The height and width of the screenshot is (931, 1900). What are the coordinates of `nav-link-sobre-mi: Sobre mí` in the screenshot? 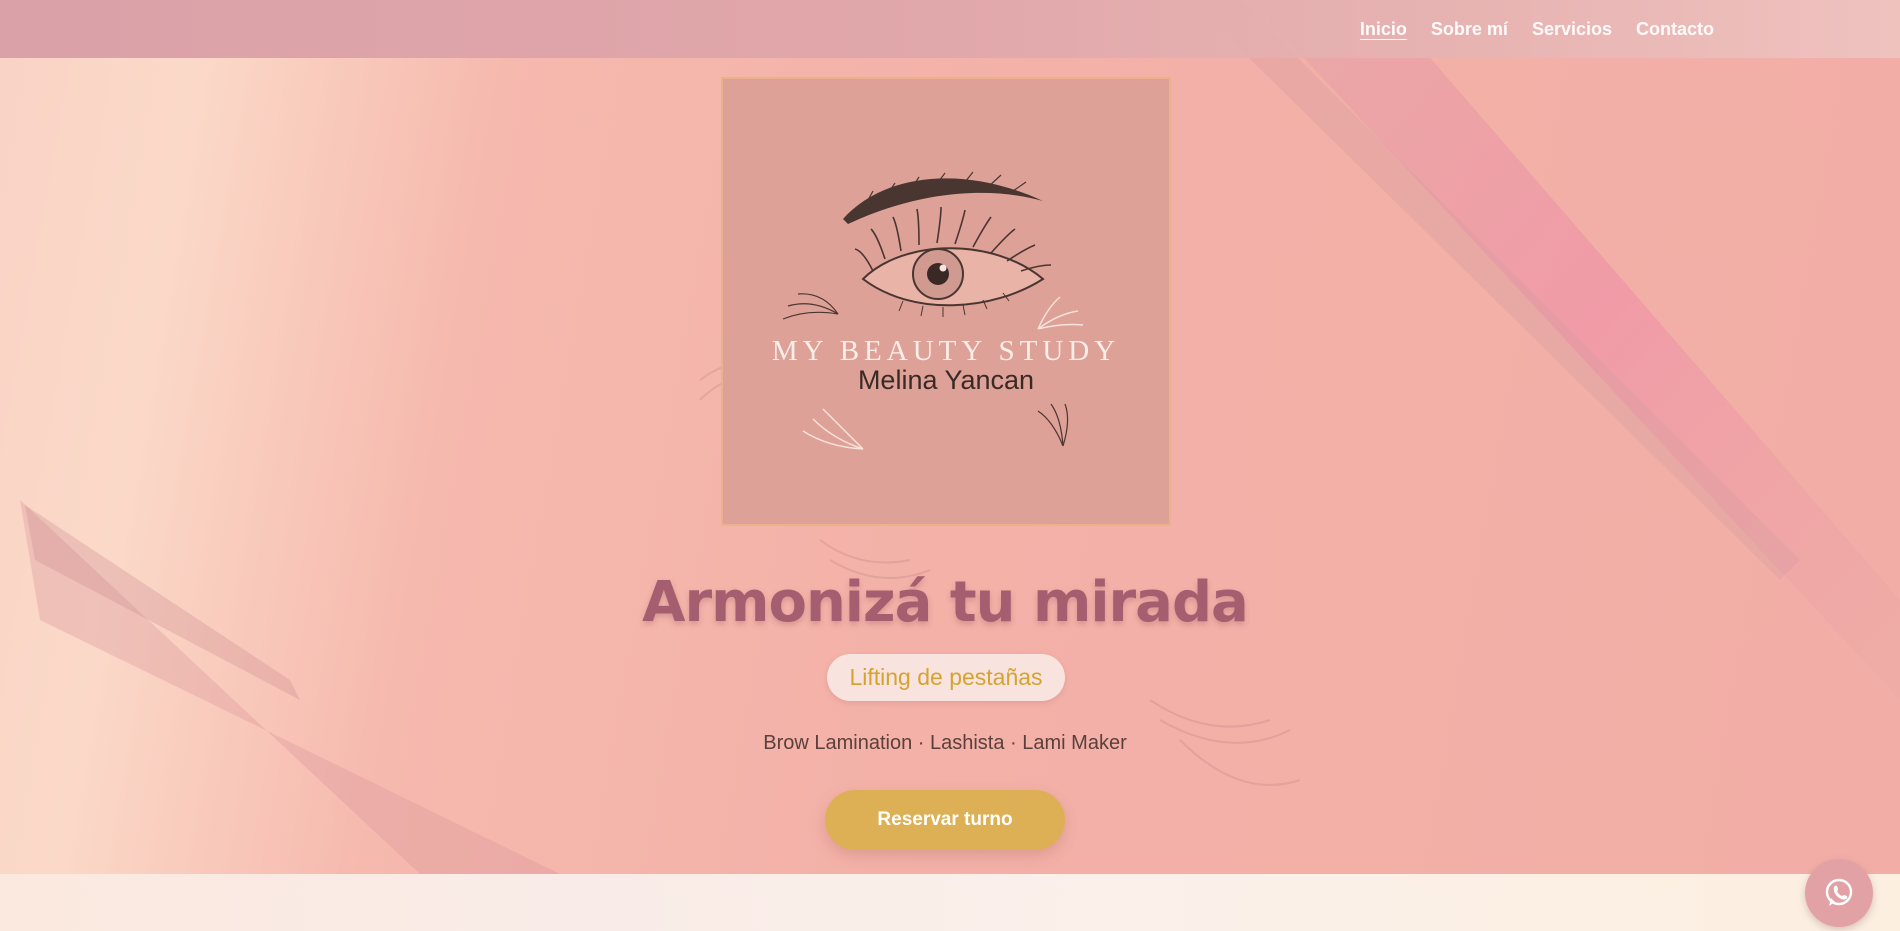 It's located at (1469, 29).